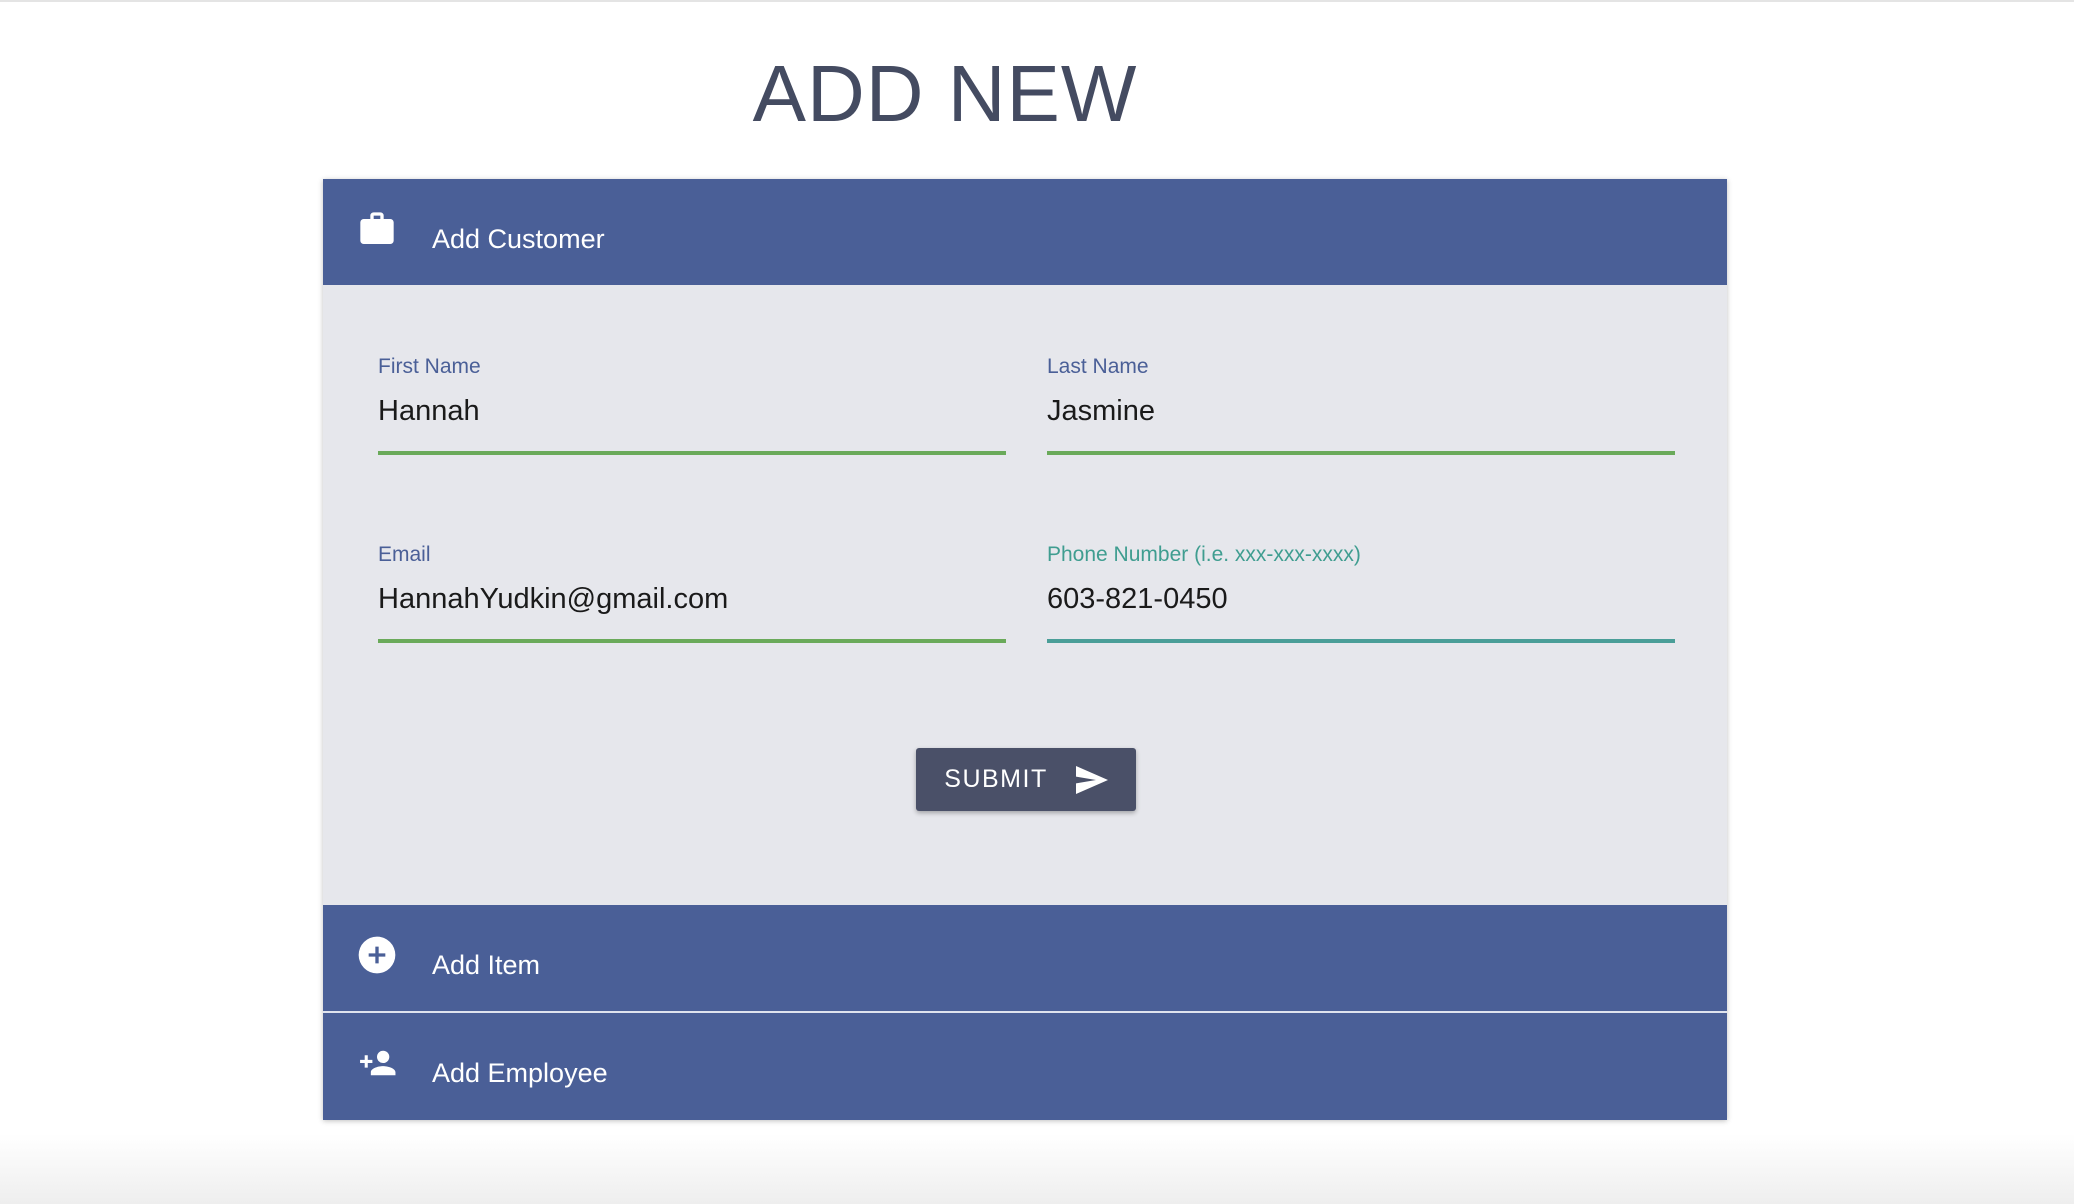 This screenshot has height=1204, width=2074. Describe the element at coordinates (1204, 554) in the screenshot. I see `phone-label: Phone Number (i.e. xxx-xxx-xxxx)` at that location.